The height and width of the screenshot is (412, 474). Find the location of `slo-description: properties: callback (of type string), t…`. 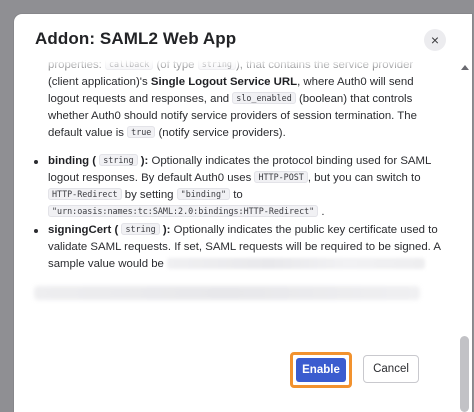

slo-description: properties: callback (of type string), t… is located at coordinates (232, 99).